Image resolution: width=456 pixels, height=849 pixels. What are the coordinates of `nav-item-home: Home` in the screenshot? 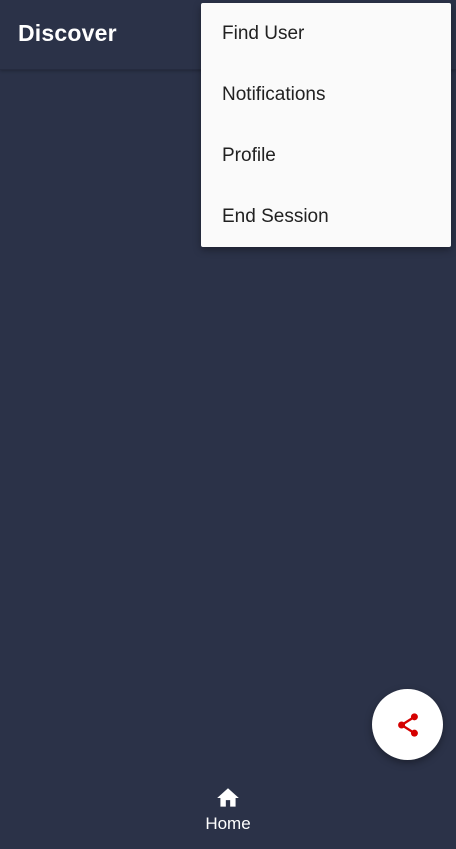 It's located at (228, 815).